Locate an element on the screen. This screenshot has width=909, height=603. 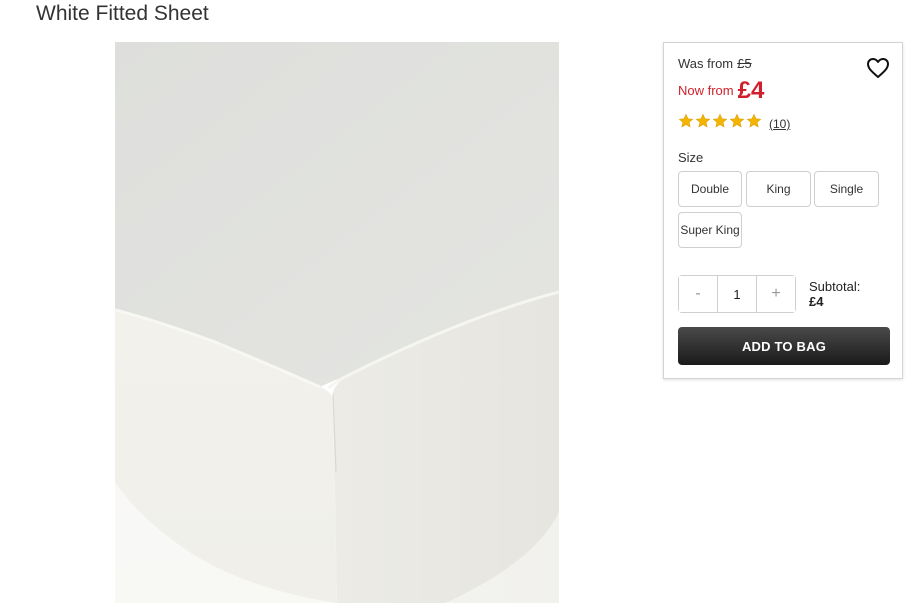
subtotal-value: £4 is located at coordinates (816, 301).